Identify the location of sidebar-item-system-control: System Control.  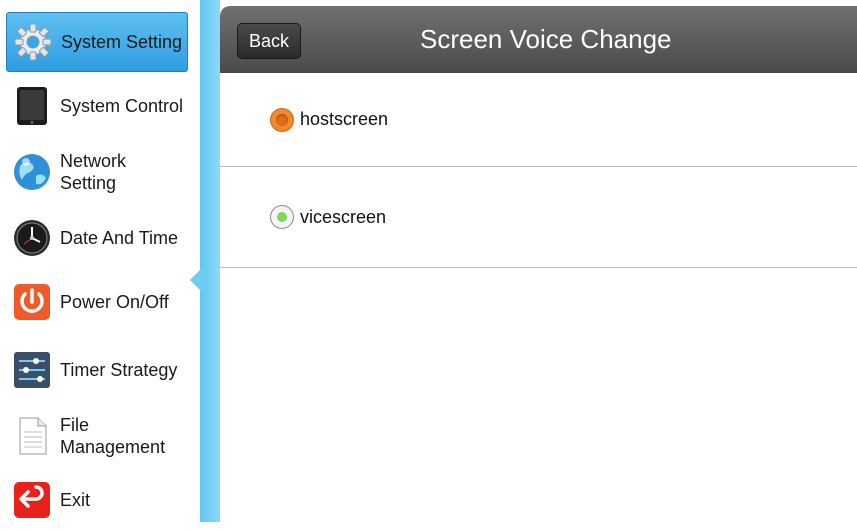
(97, 106).